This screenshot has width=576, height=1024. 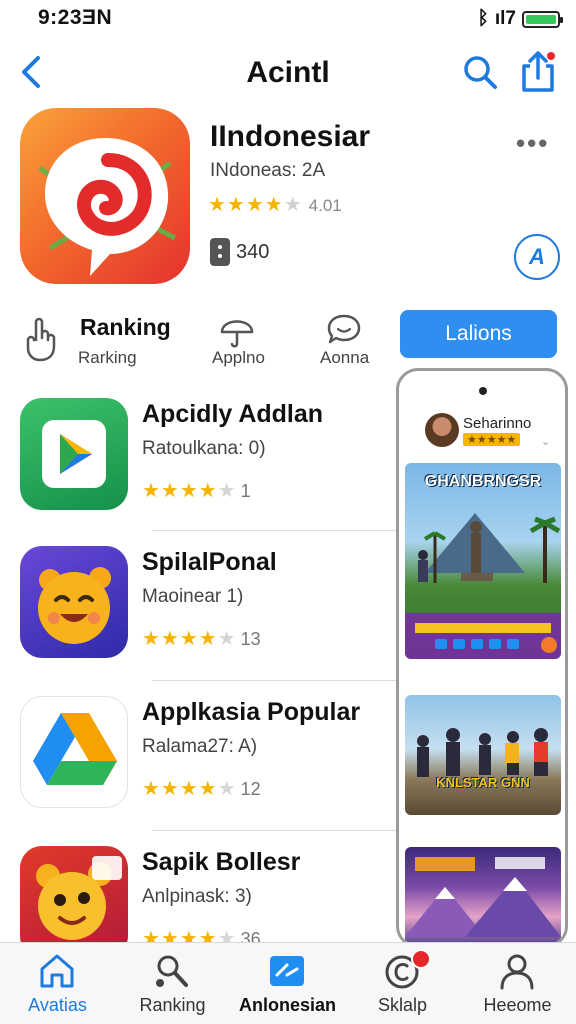 What do you see at coordinates (492, 439) in the screenshot?
I see `preview-profile-stars: ★★★★★` at bounding box center [492, 439].